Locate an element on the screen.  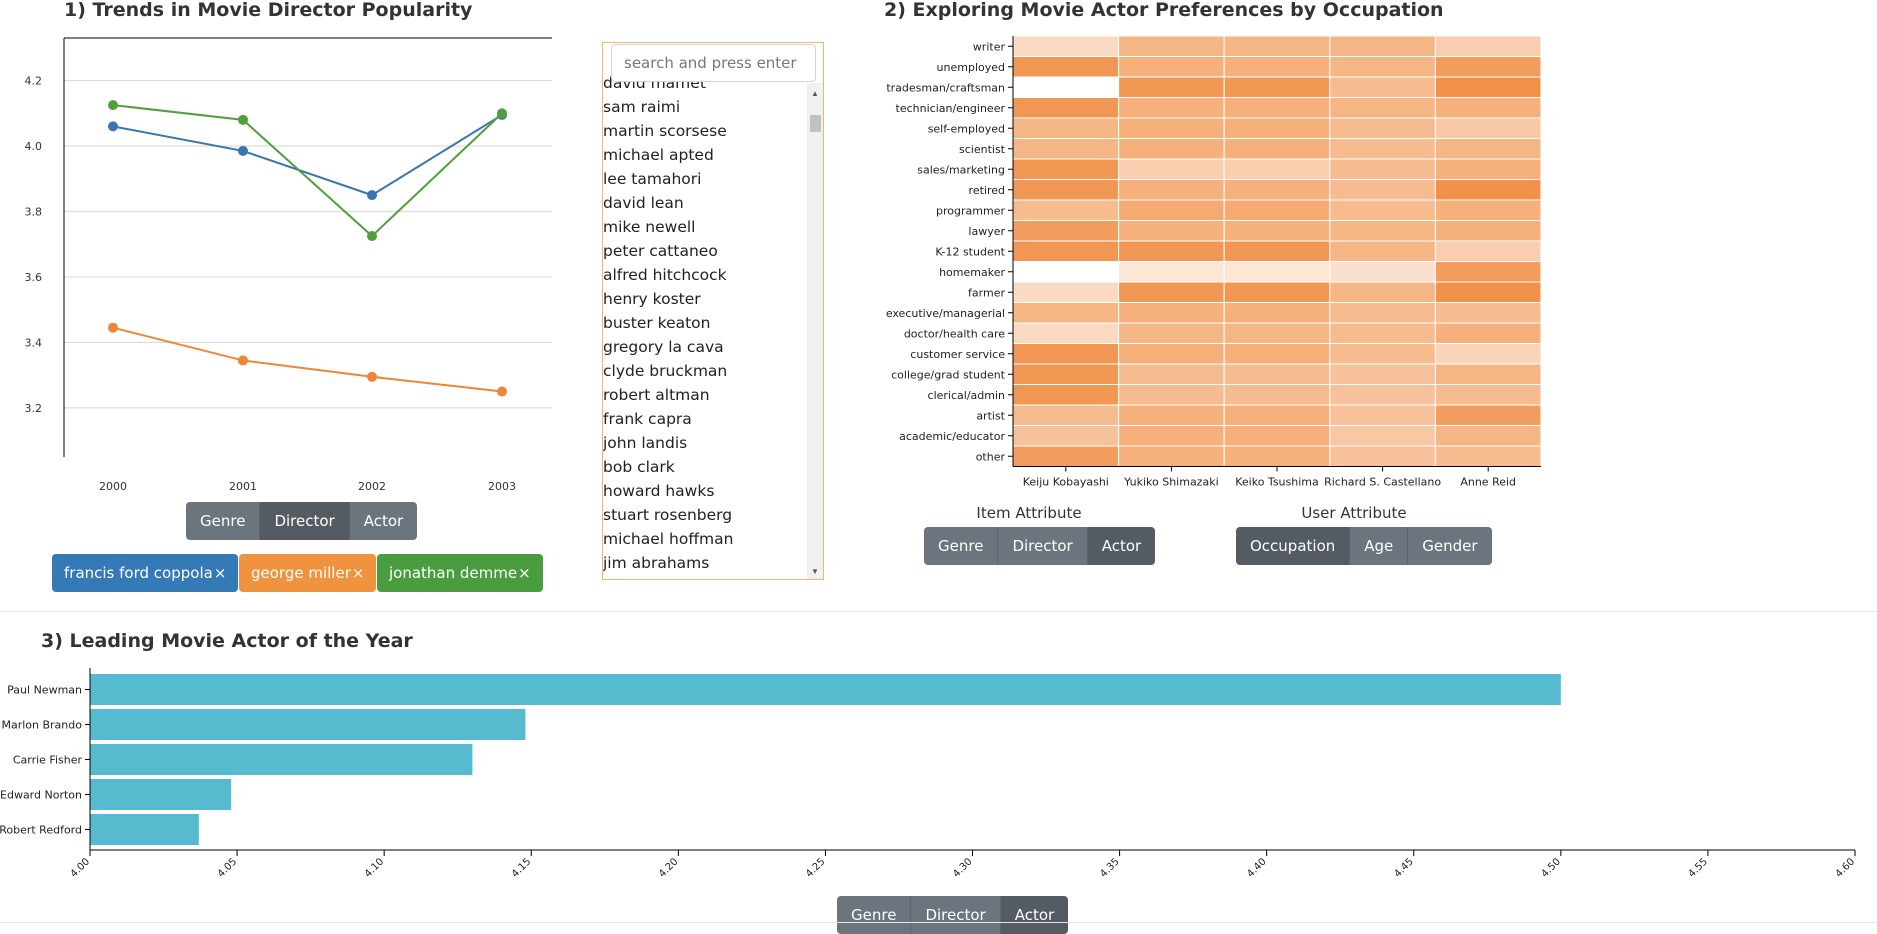
scrollbar-thumb is located at coordinates (815, 123).